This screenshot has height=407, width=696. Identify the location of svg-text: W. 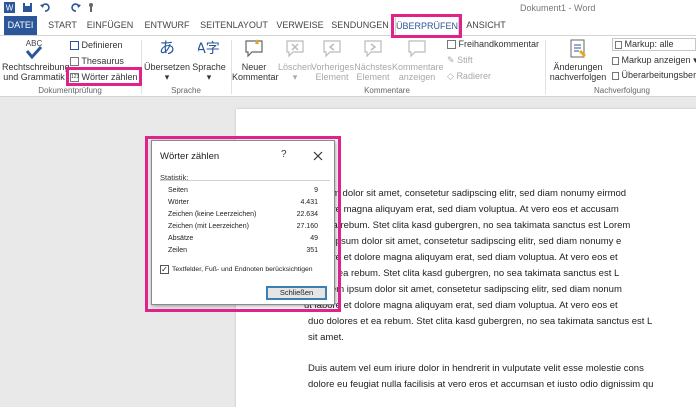
(10, 8).